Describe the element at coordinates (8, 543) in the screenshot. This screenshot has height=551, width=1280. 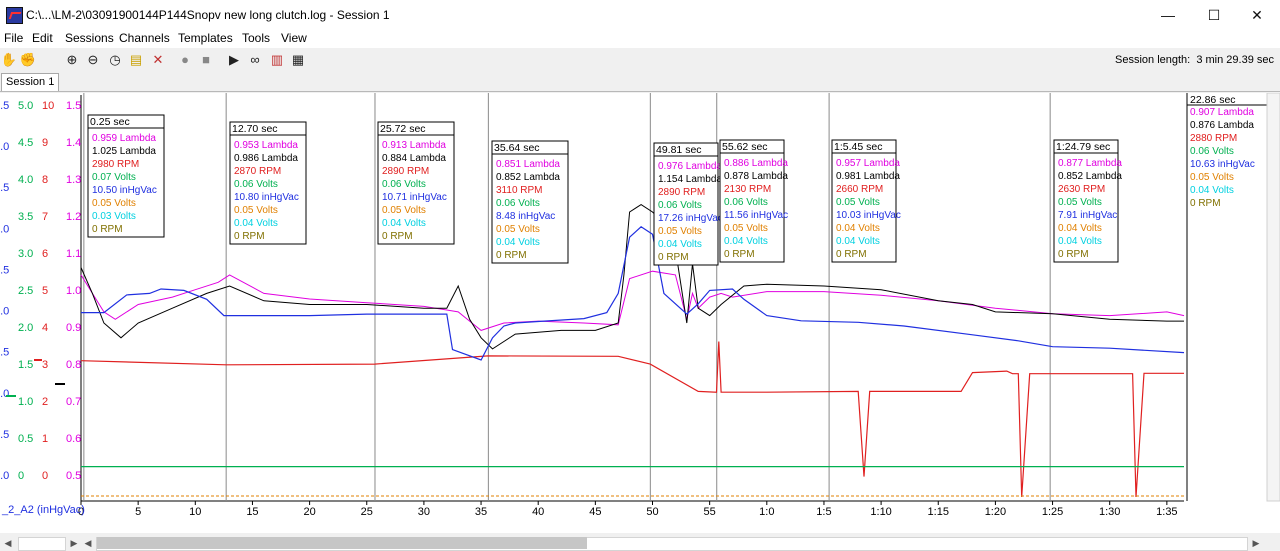
I see `scroll-left-icon: ◀` at that location.